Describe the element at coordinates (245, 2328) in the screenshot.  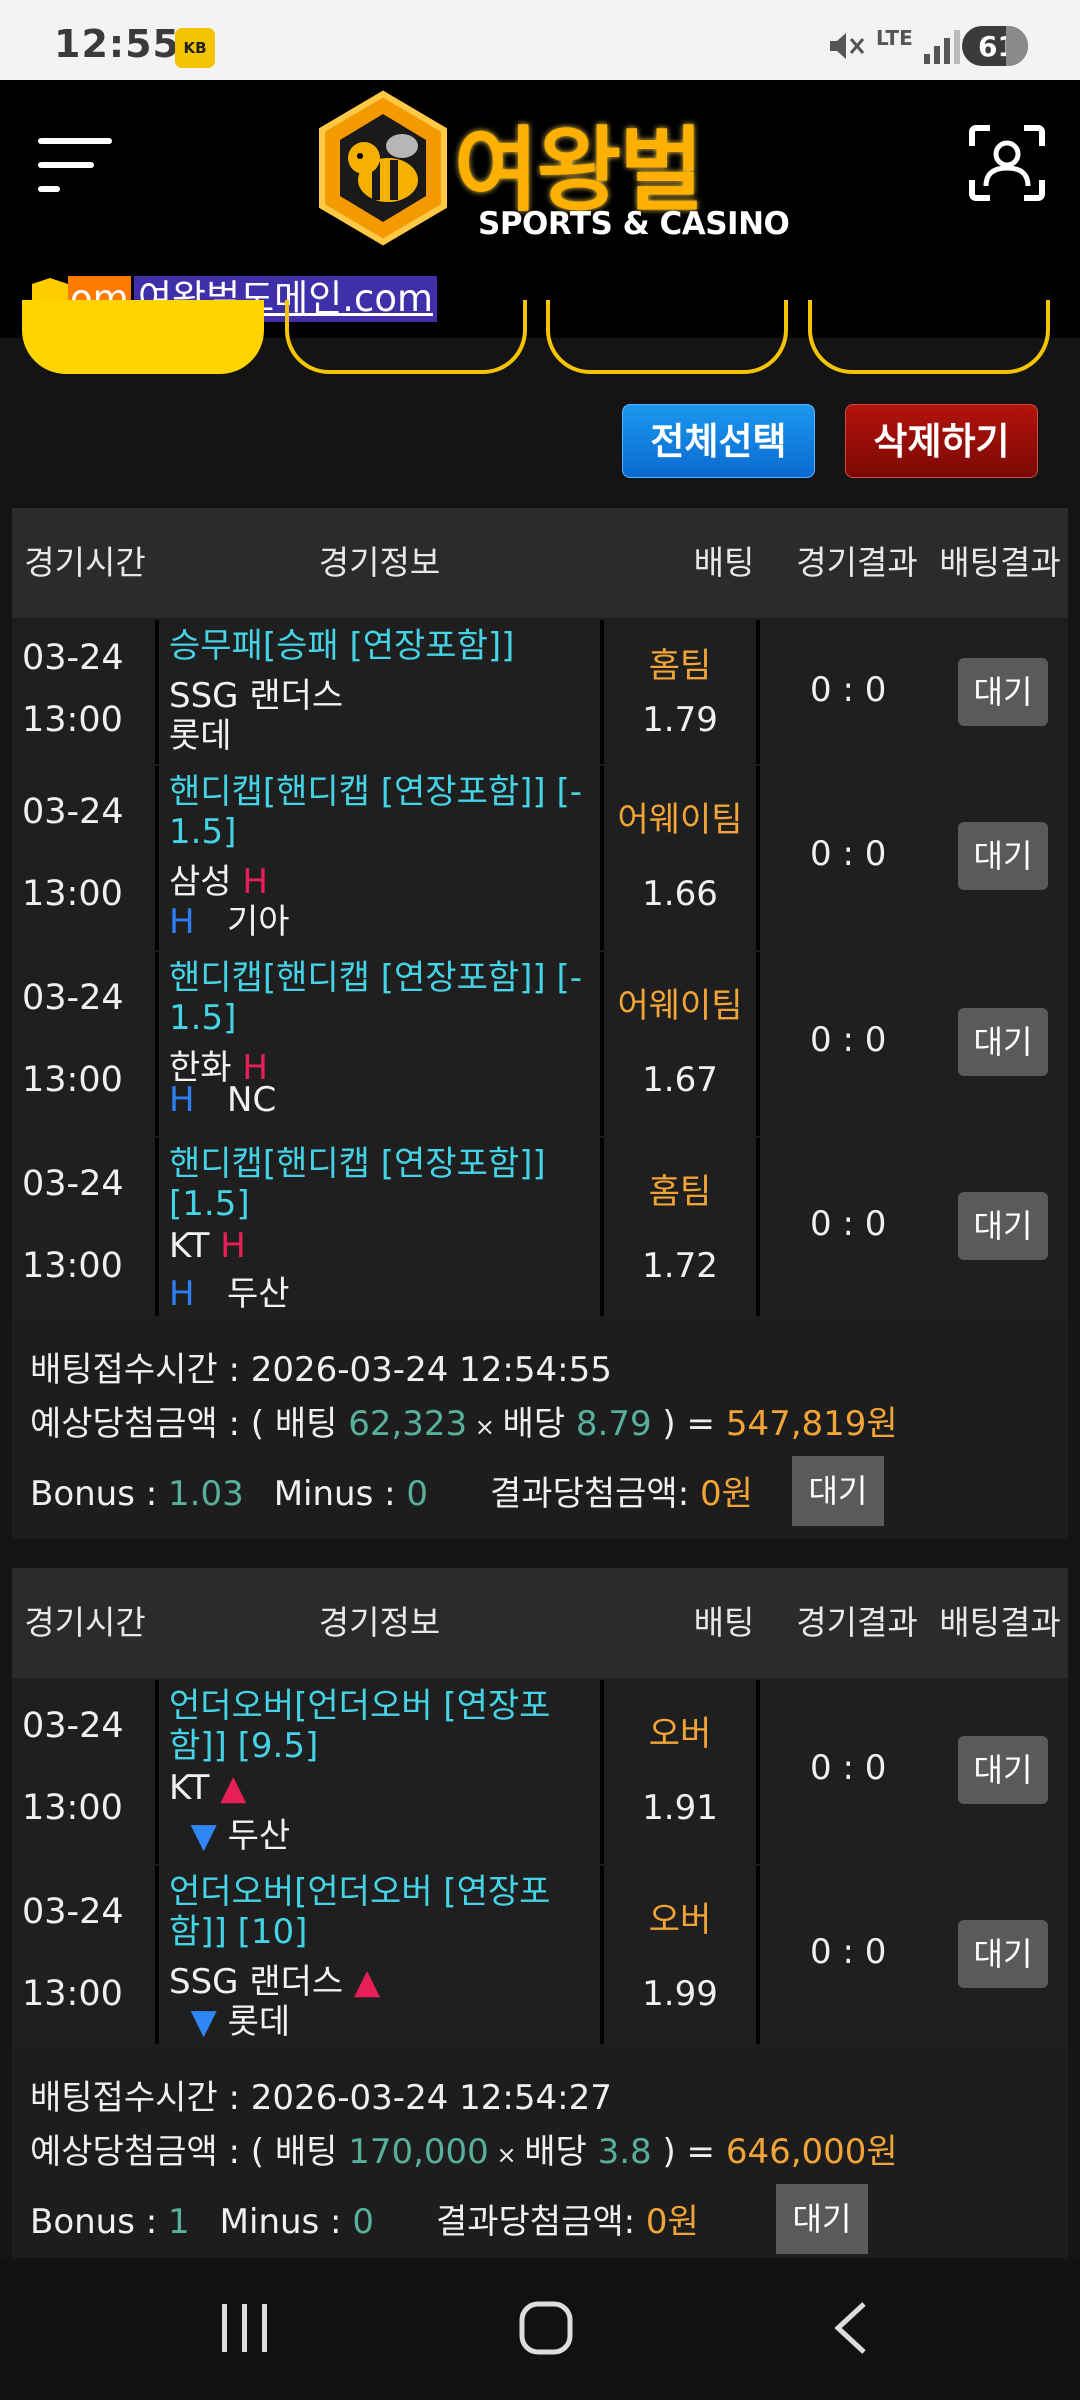
I see `recent-apps-icon` at that location.